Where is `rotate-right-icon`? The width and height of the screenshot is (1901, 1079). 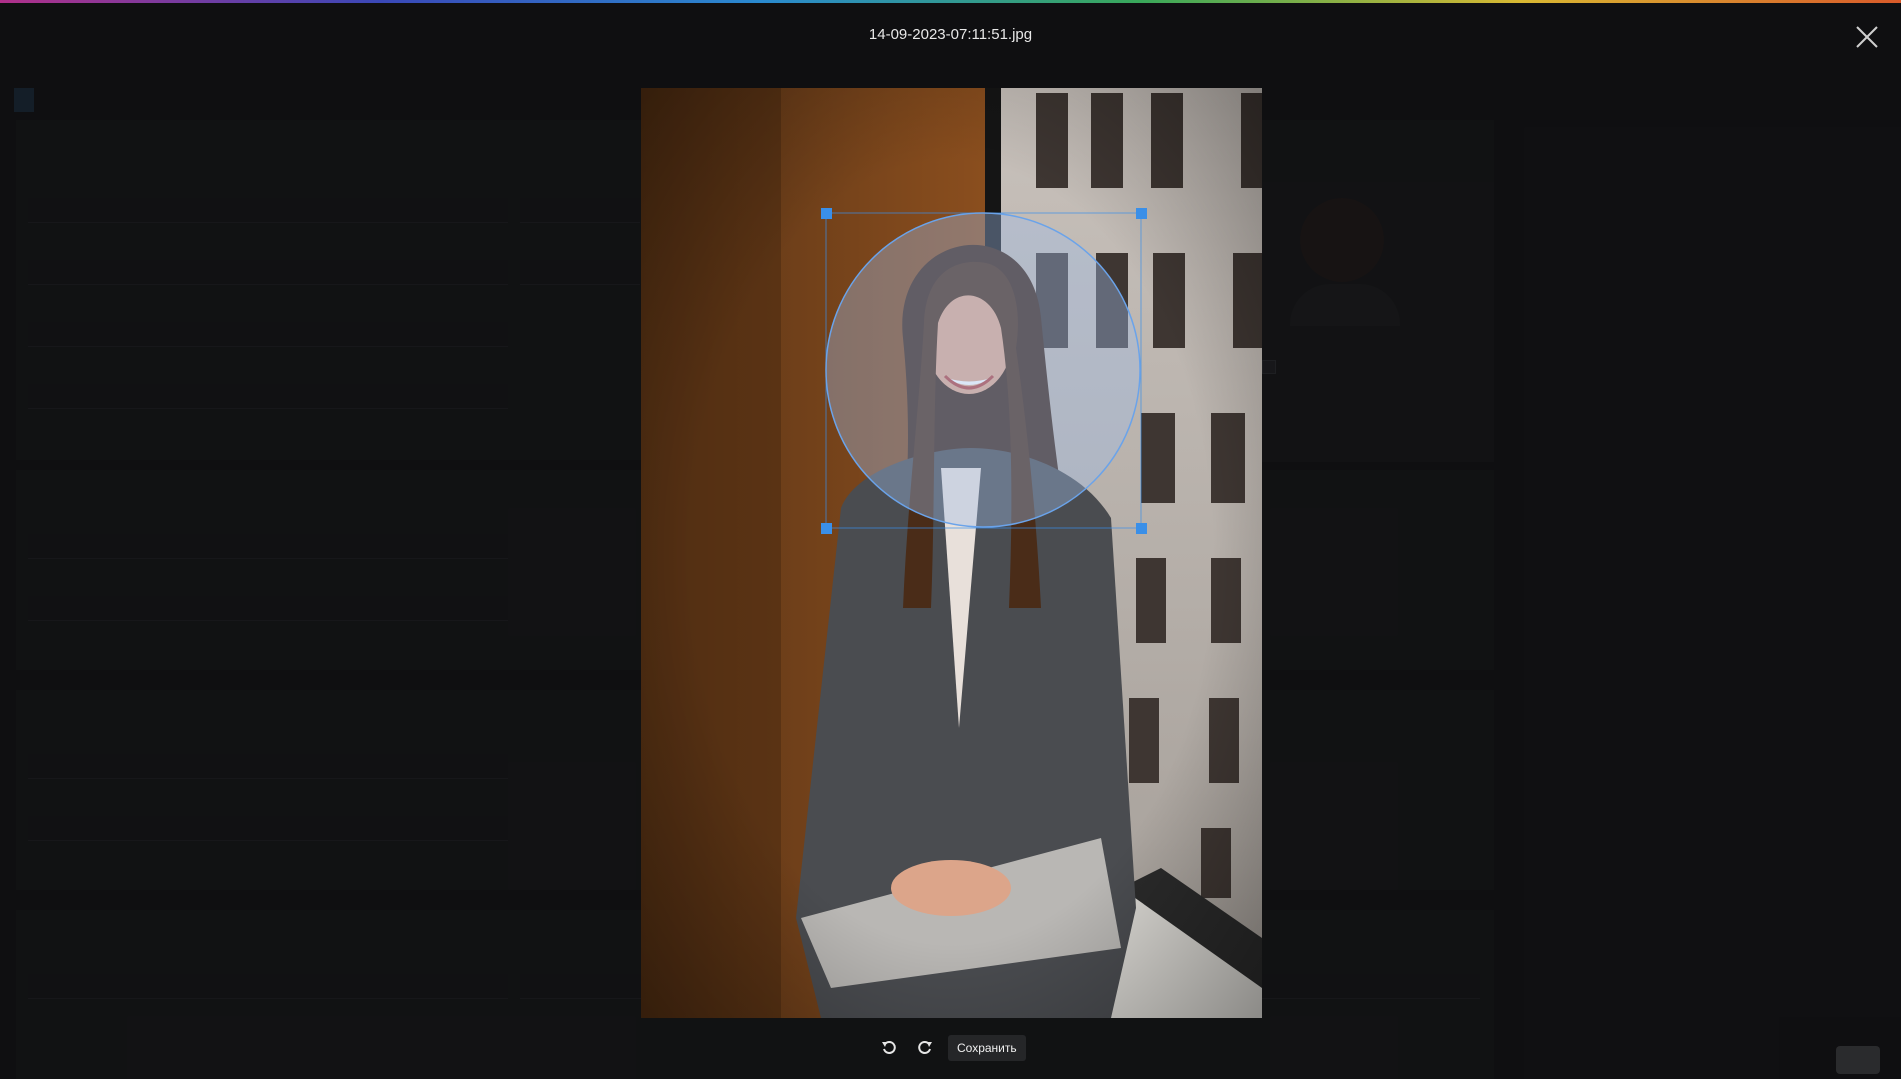 rotate-right-icon is located at coordinates (925, 1048).